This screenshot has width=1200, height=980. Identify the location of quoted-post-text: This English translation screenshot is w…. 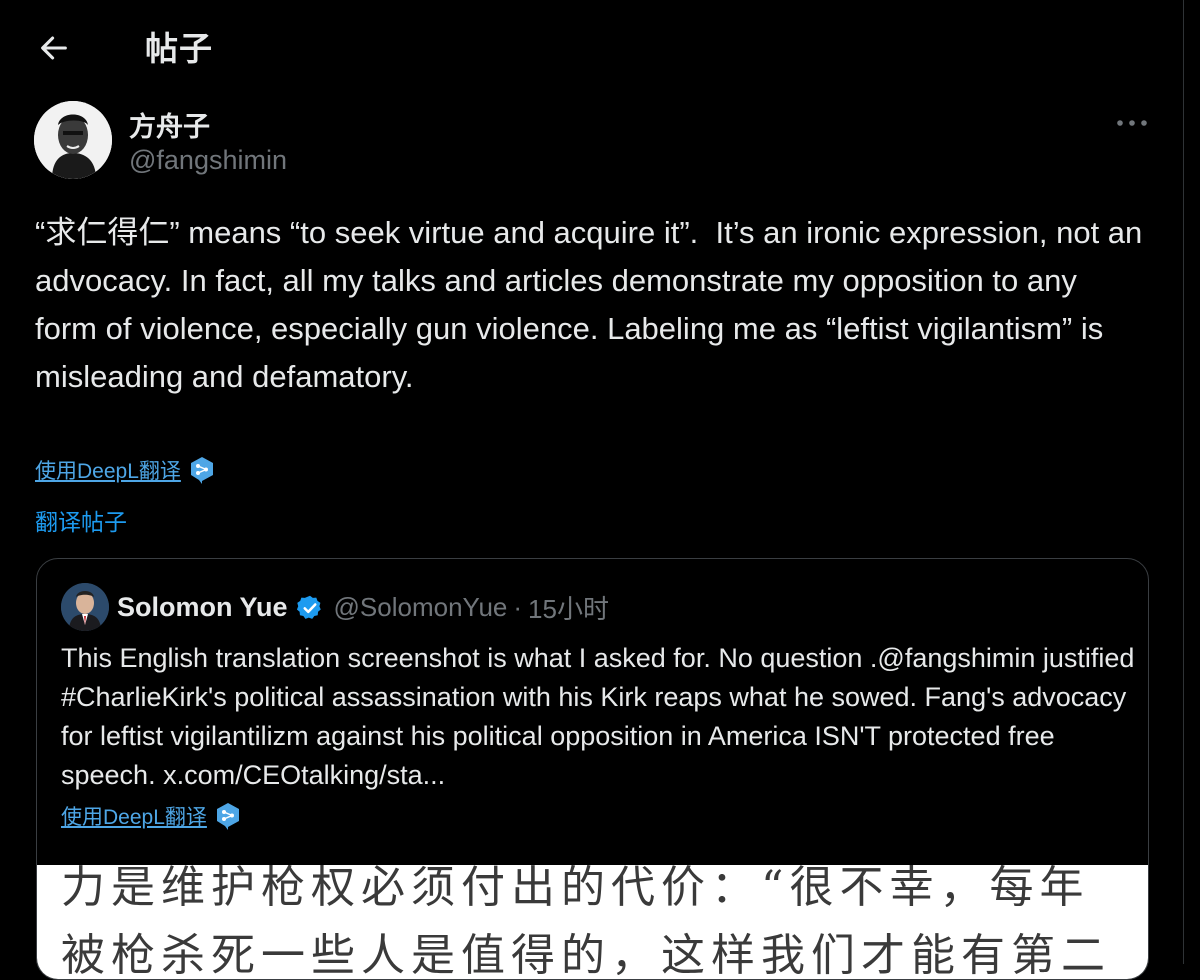
(598, 716).